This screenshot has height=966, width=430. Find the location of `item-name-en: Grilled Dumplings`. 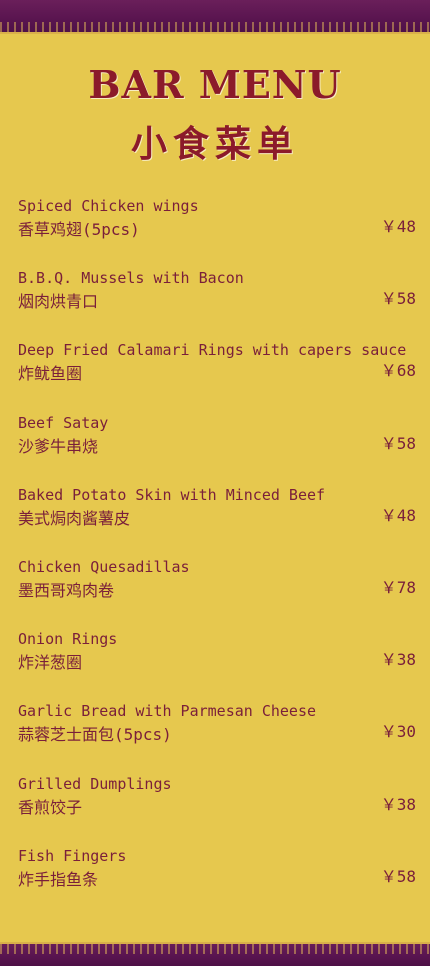

item-name-en: Grilled Dumplings is located at coordinates (95, 783).